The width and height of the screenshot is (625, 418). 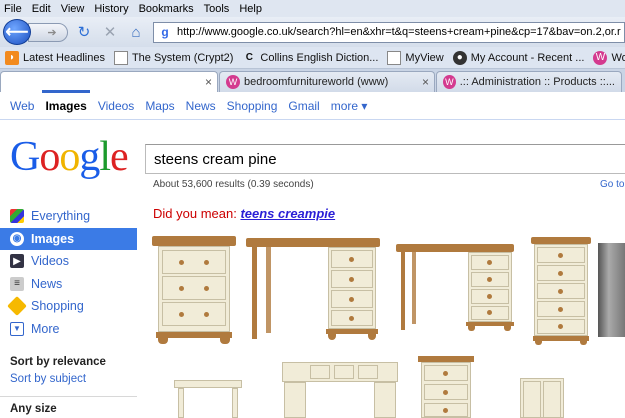 What do you see at coordinates (73, 9) in the screenshot?
I see `menu-view: View` at bounding box center [73, 9].